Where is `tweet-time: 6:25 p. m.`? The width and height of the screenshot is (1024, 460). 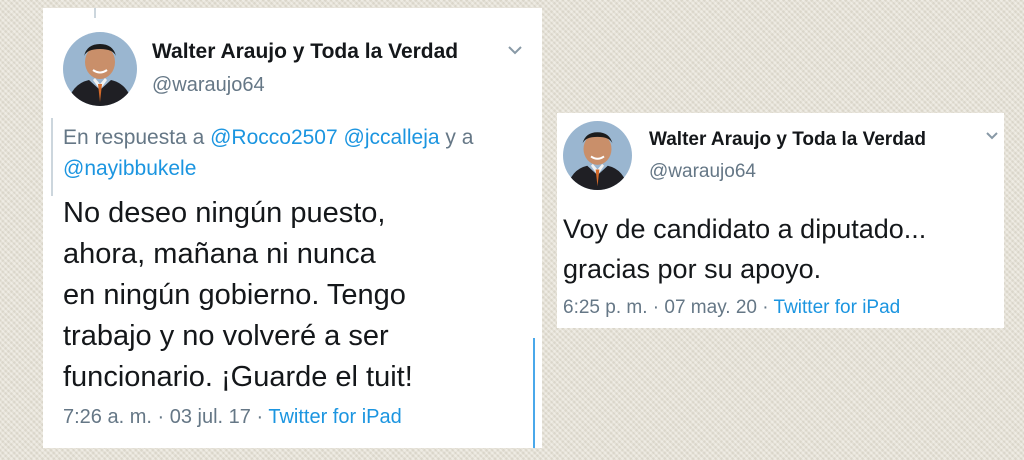
tweet-time: 6:25 p. m. is located at coordinates (605, 307).